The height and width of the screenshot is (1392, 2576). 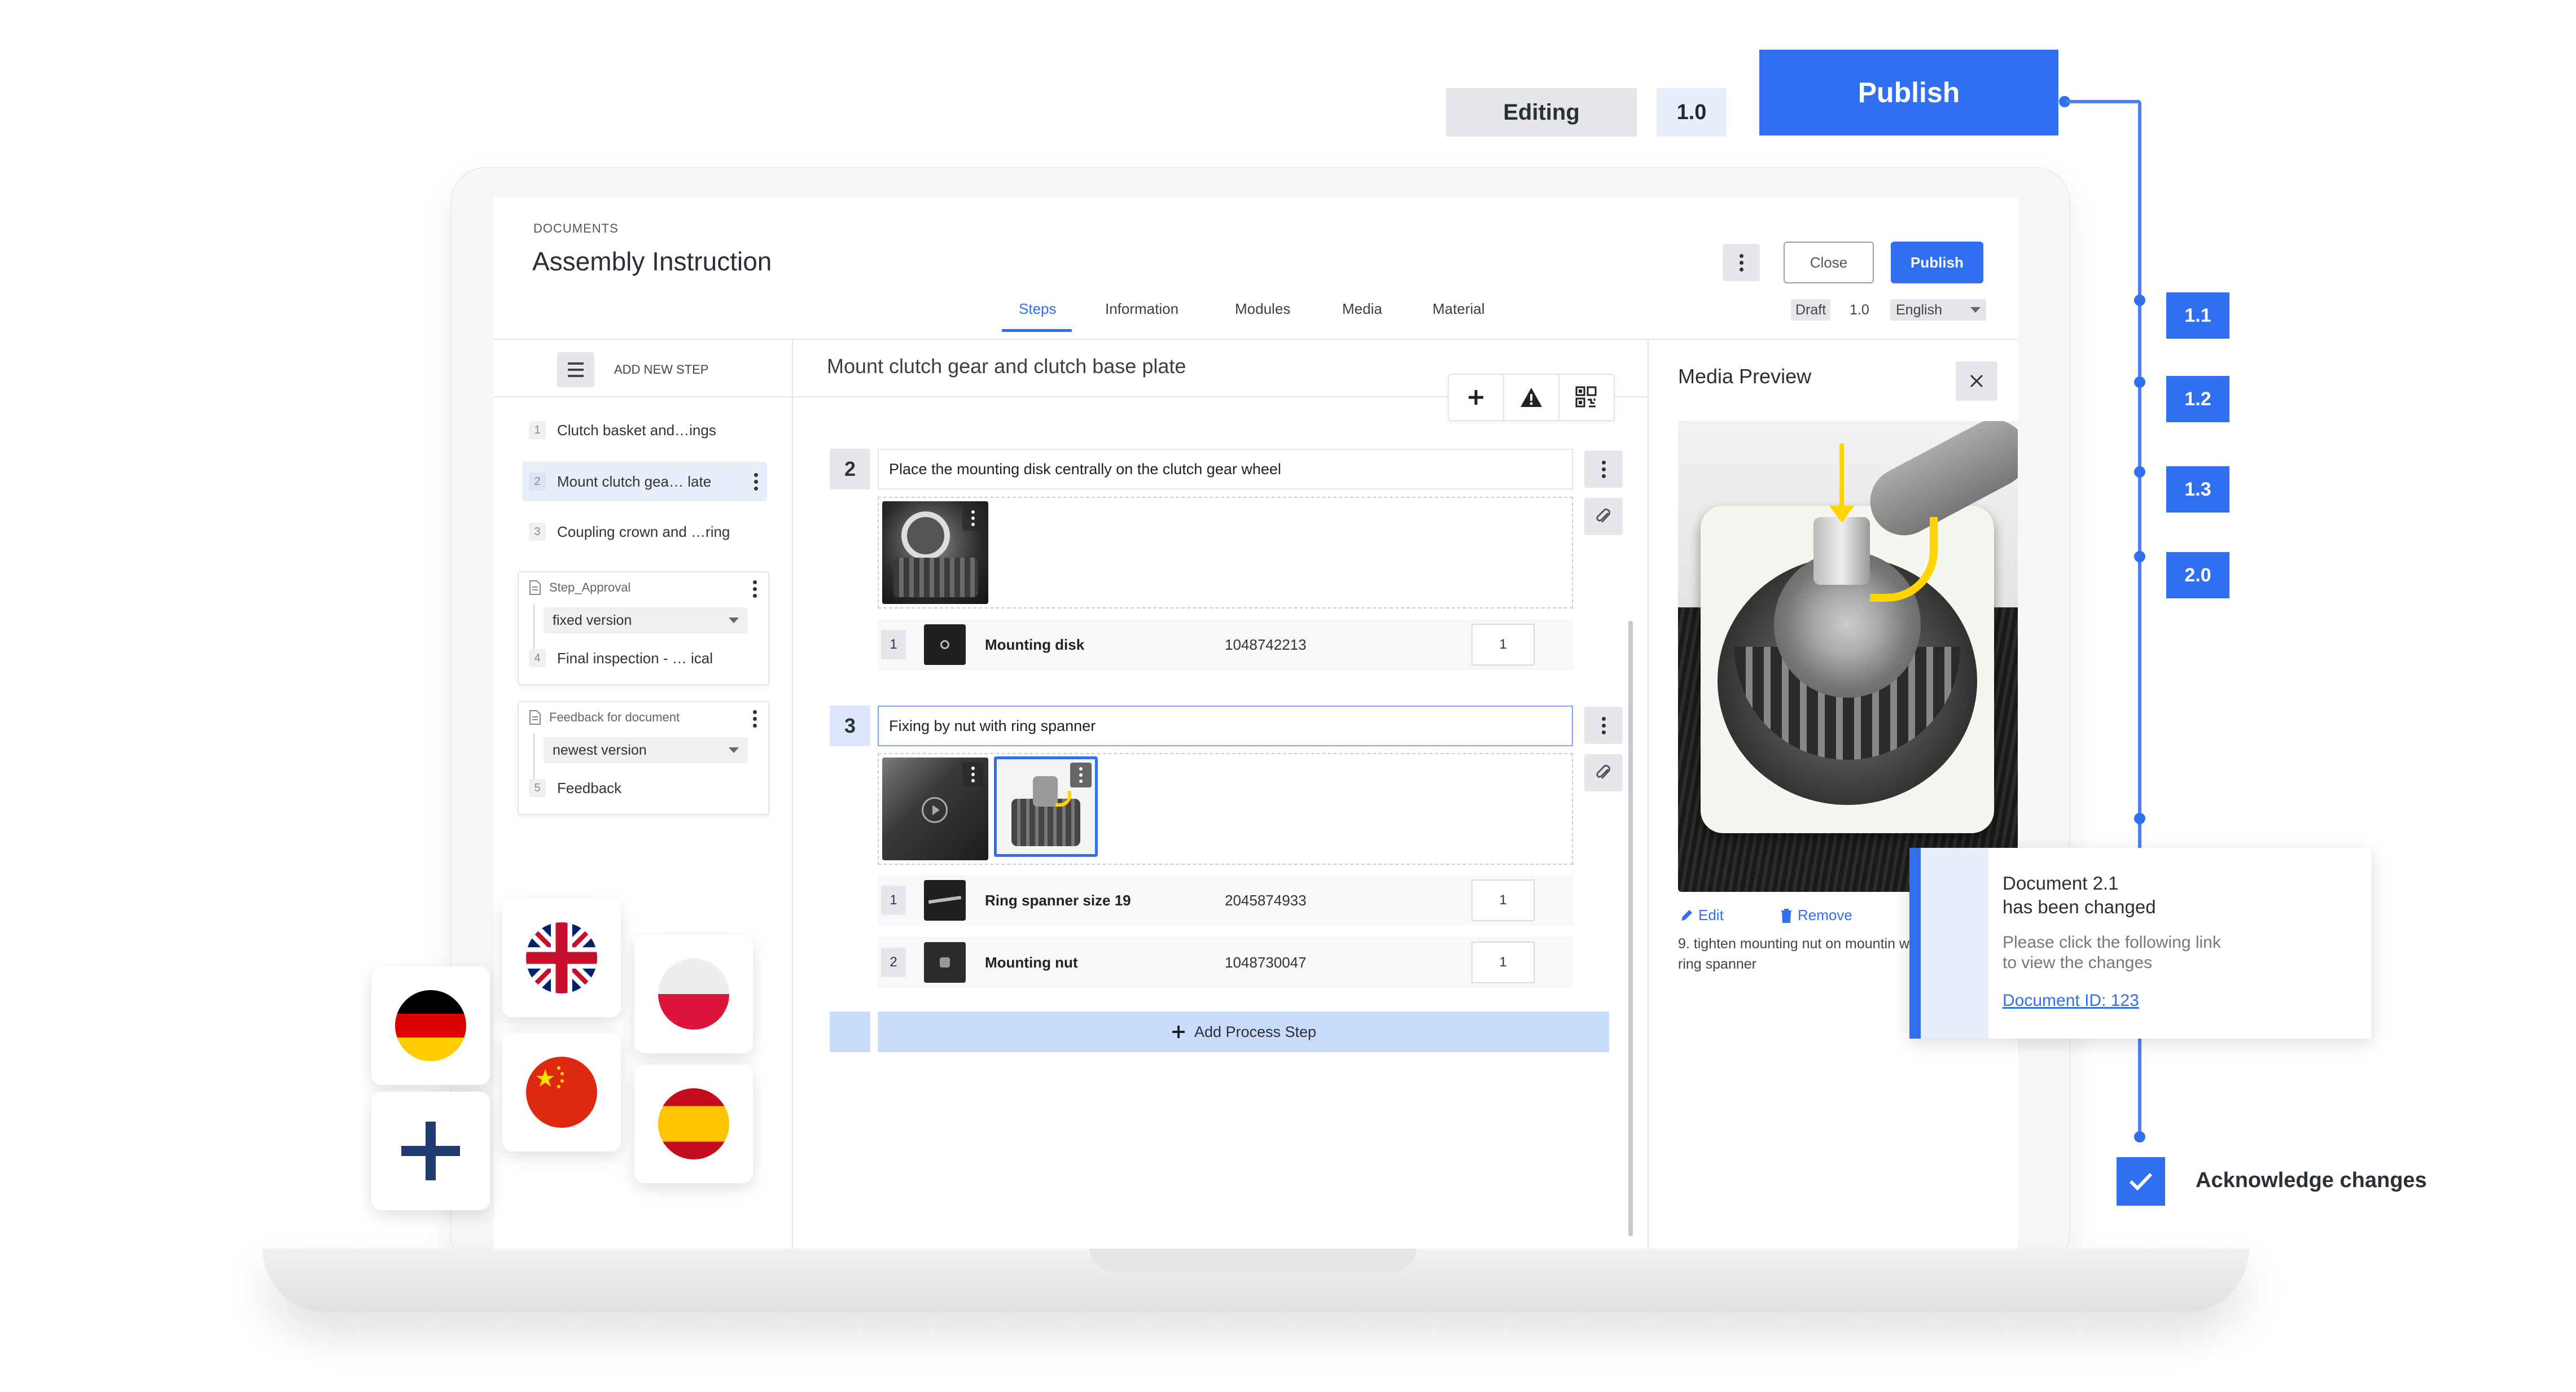 I want to click on edit-label: Edit, so click(x=1711, y=915).